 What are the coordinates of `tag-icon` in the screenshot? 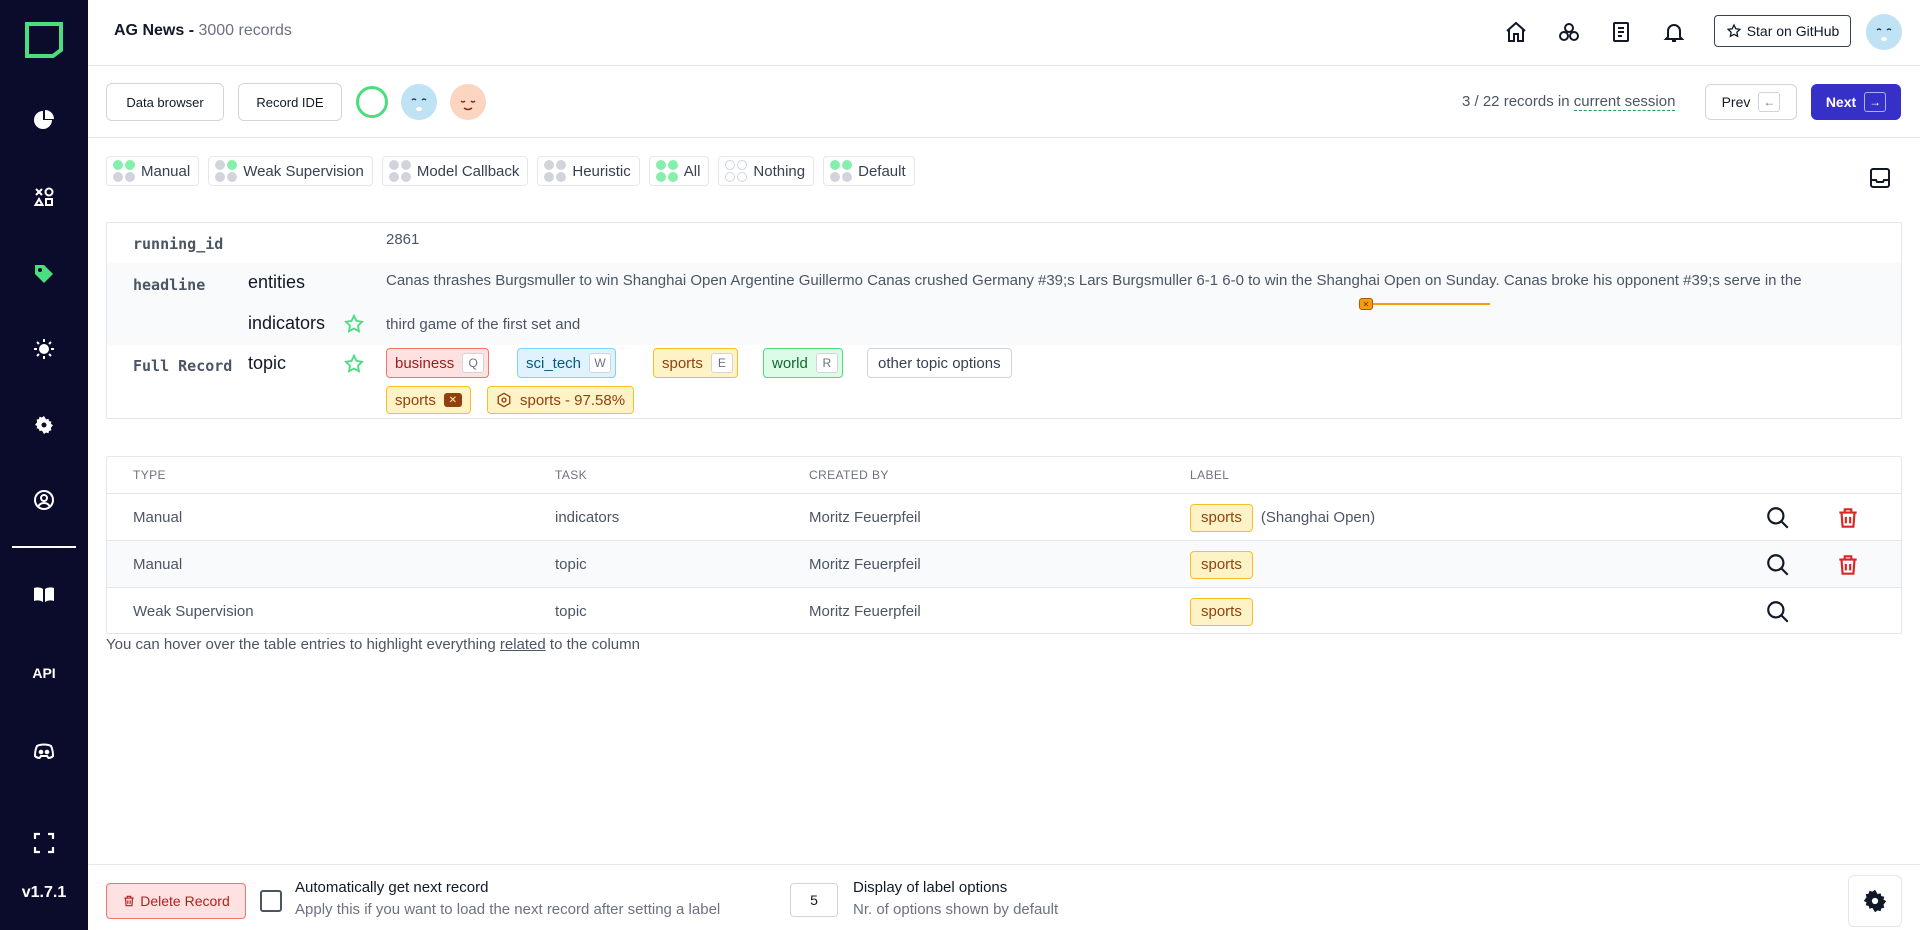 It's located at (44, 274).